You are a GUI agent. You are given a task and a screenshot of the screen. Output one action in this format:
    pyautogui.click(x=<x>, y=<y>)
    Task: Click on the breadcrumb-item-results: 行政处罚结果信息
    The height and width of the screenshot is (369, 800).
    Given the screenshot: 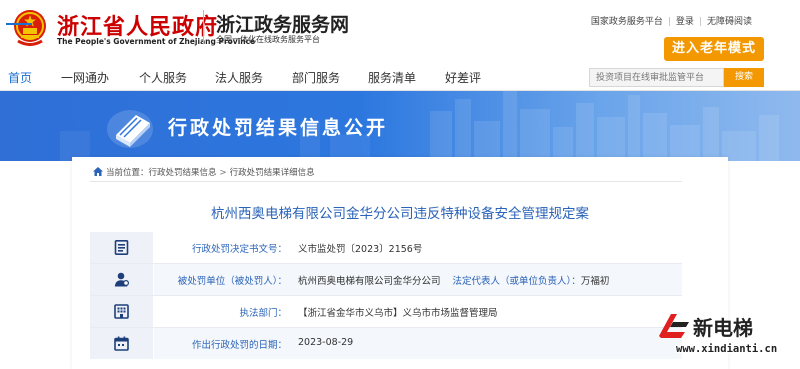 What is the action you would take?
    pyautogui.click(x=183, y=173)
    